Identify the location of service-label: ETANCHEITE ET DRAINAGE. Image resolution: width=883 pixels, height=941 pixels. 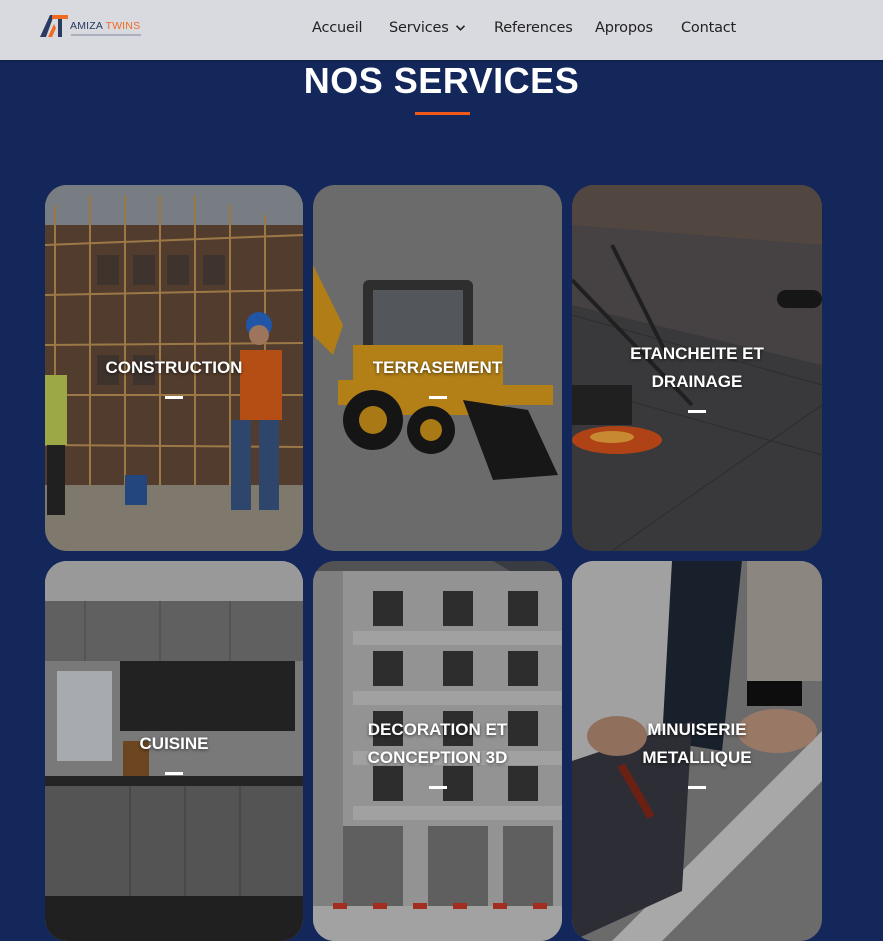
(697, 367).